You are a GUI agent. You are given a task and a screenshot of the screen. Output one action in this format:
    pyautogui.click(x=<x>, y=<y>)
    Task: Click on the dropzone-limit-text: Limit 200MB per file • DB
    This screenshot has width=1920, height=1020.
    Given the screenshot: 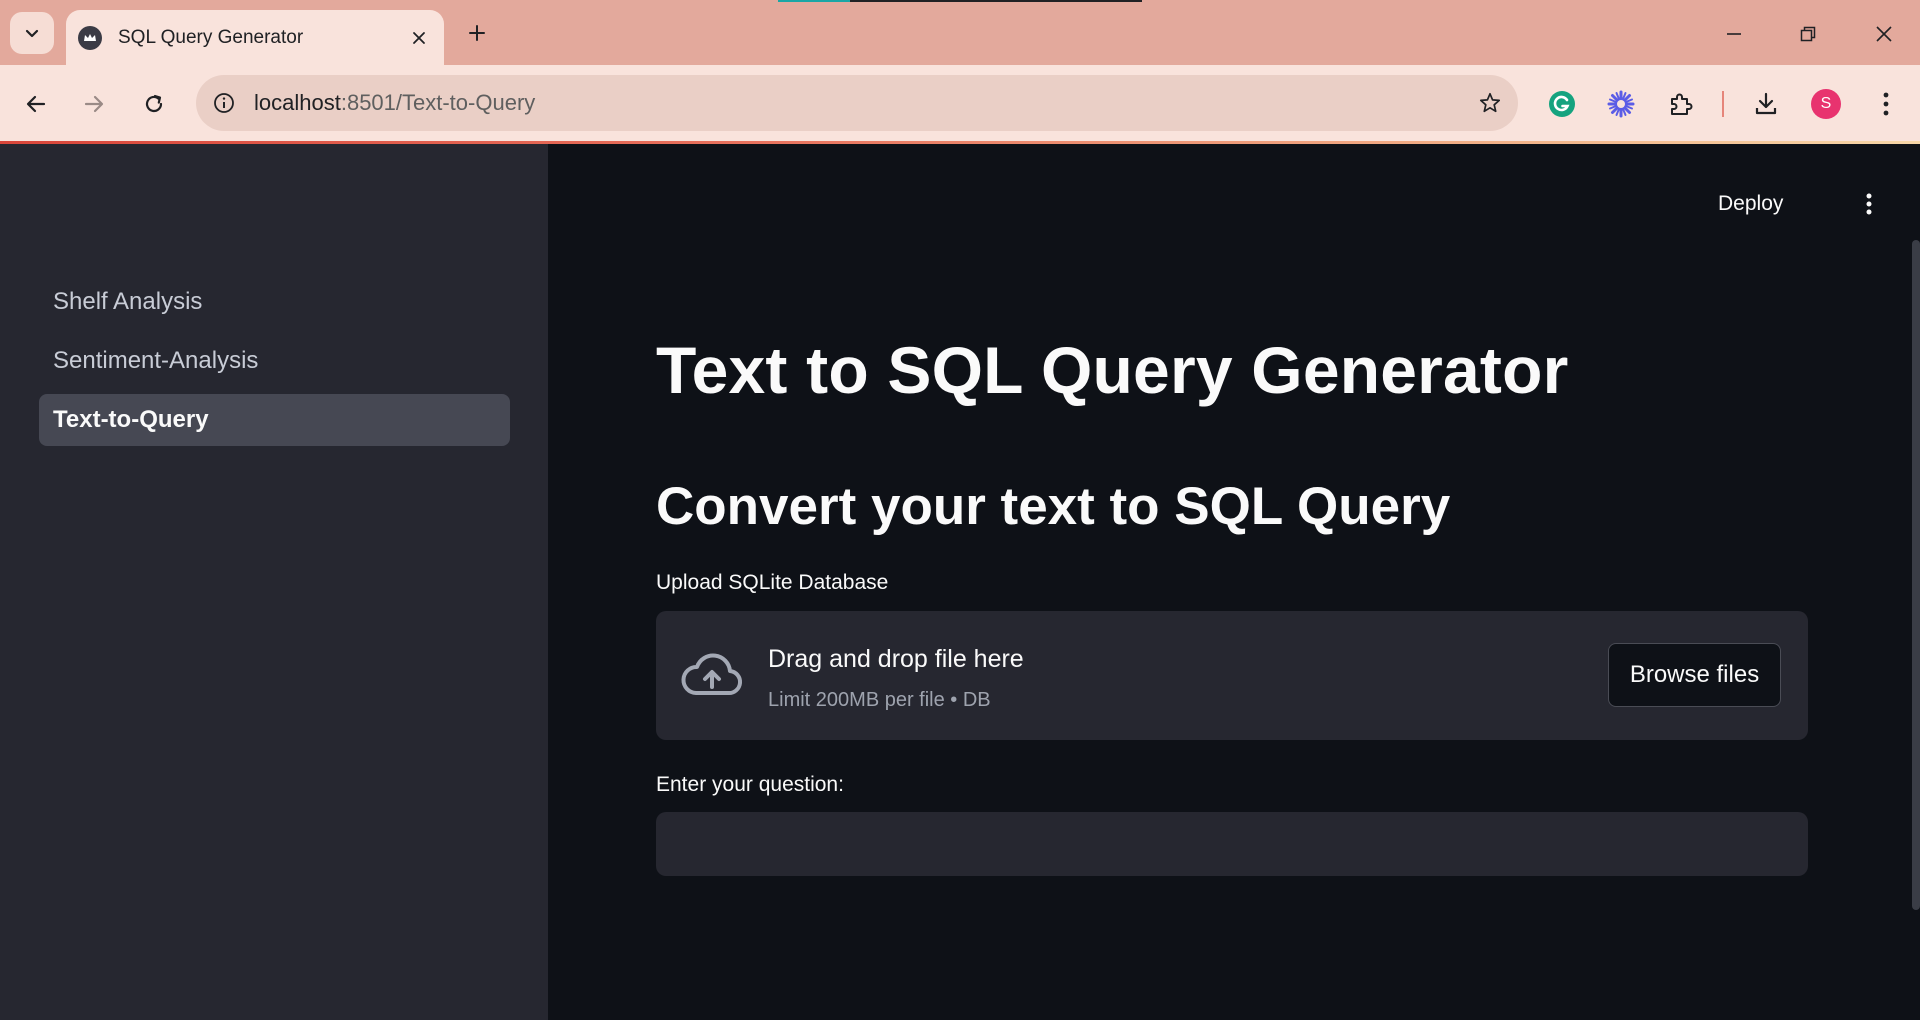 What is the action you would take?
    pyautogui.click(x=879, y=700)
    